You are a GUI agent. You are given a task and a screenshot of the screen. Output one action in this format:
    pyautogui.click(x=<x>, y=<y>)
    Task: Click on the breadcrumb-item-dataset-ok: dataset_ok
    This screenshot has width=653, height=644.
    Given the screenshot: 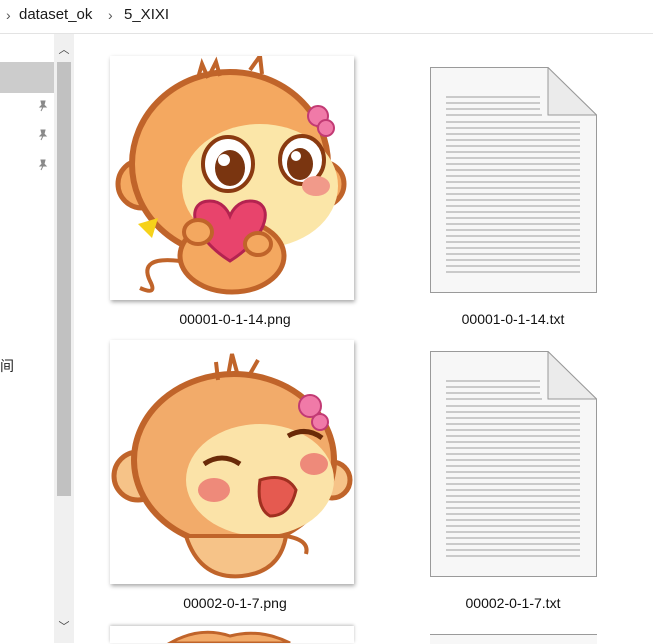 What is the action you would take?
    pyautogui.click(x=55, y=16)
    